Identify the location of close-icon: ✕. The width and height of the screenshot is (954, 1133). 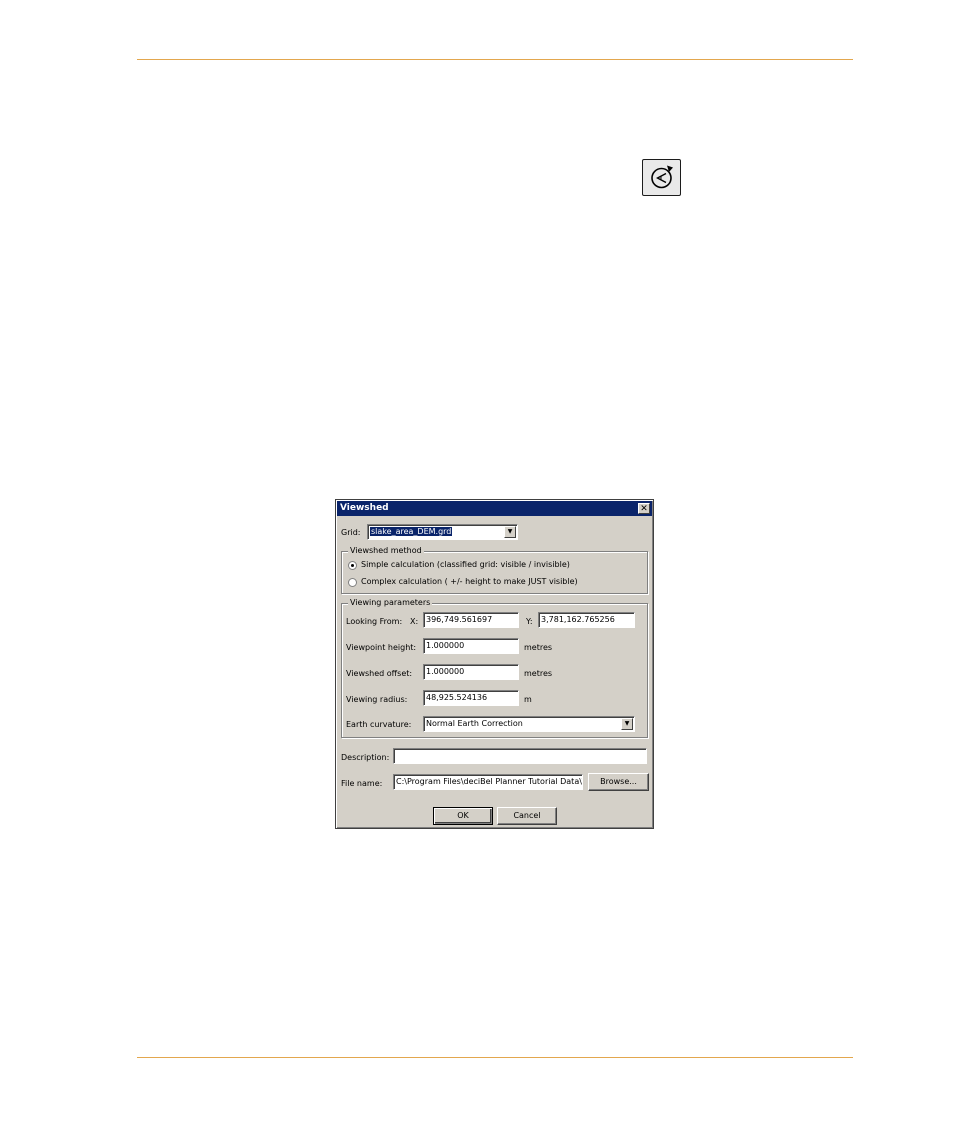
(644, 509).